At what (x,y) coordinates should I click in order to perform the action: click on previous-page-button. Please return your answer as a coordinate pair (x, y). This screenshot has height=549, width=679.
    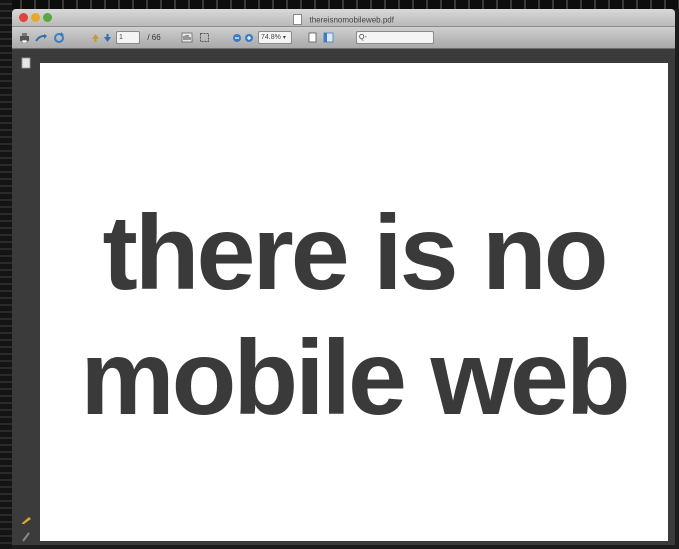
    Looking at the image, I should click on (95, 37).